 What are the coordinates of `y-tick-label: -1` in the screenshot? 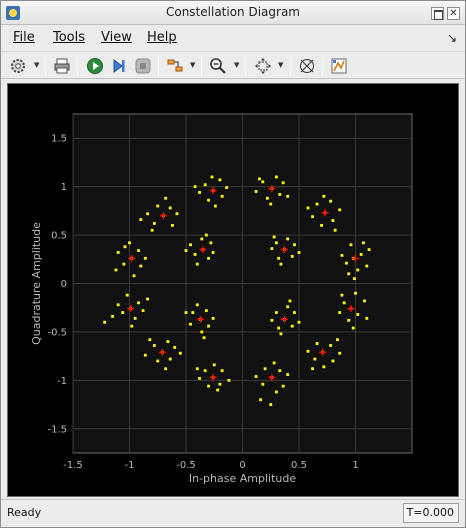 It's located at (62, 381).